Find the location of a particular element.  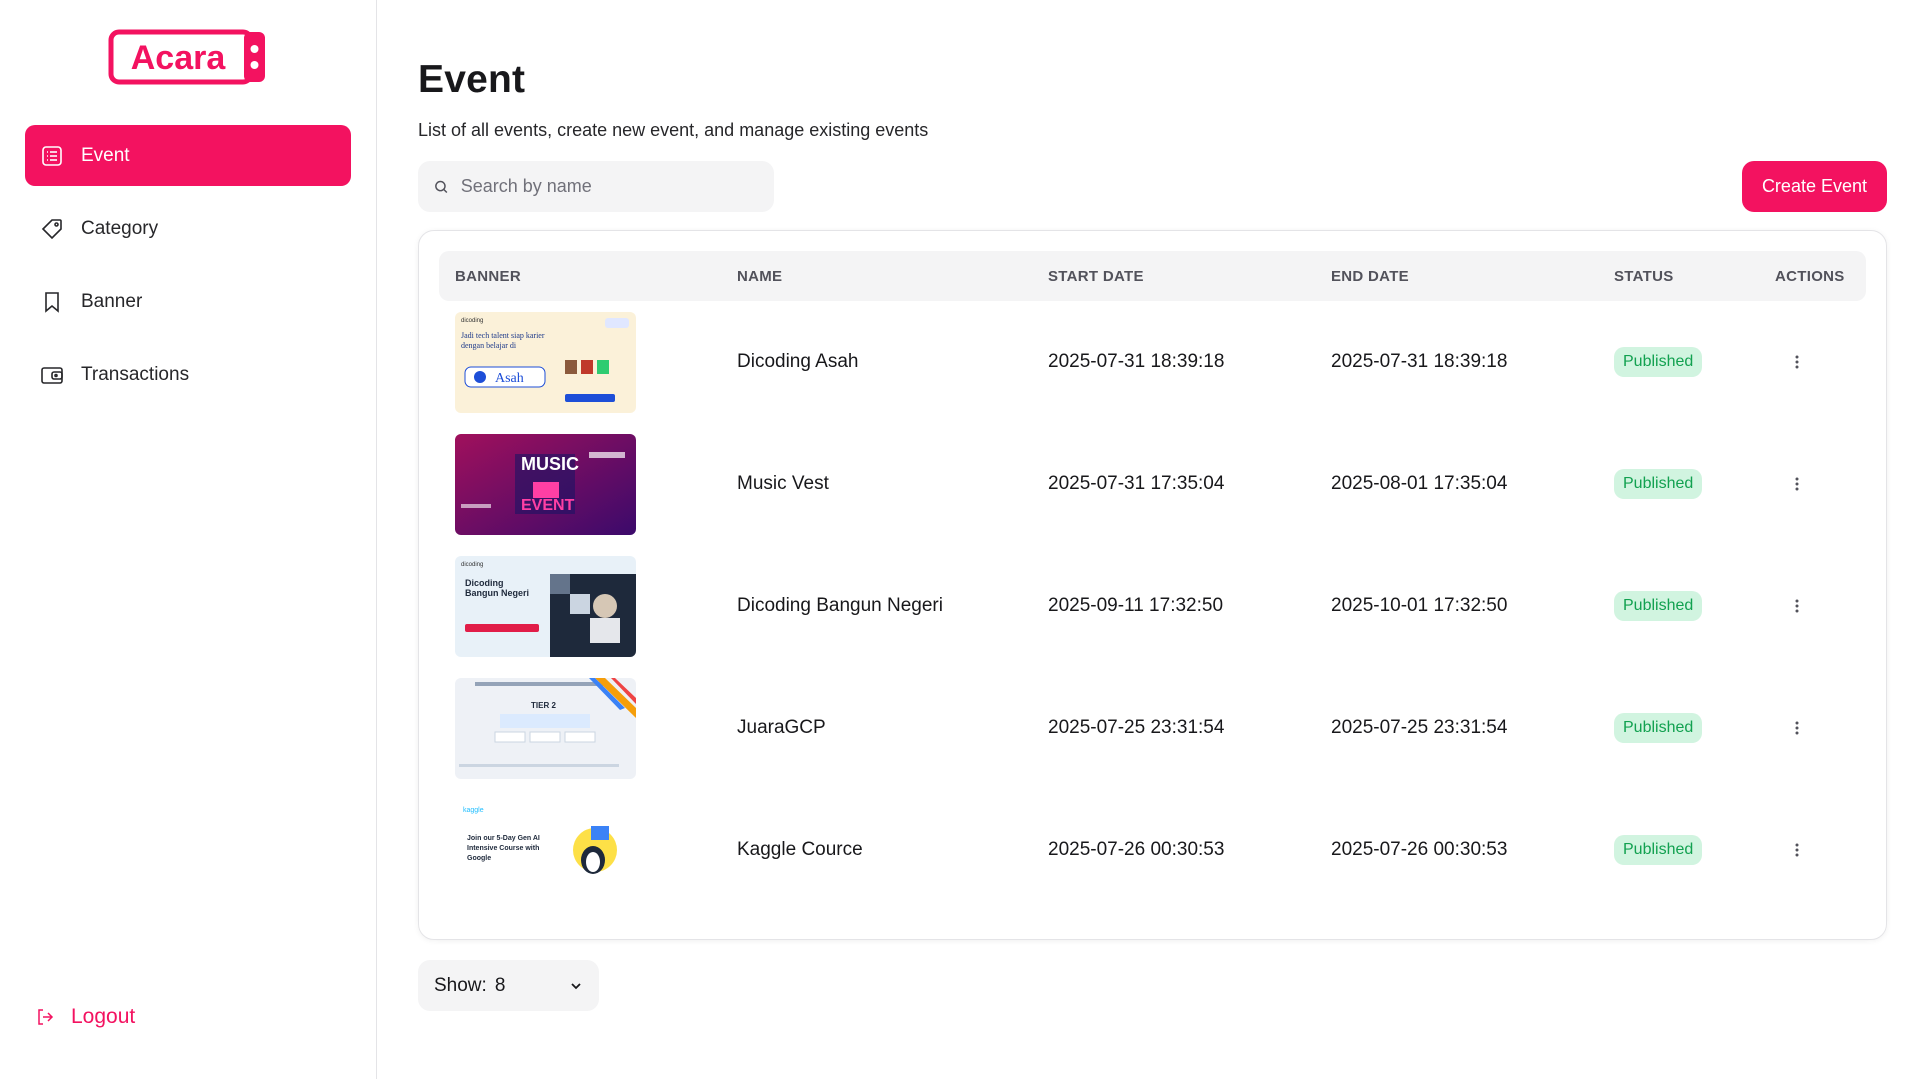

banner-music-image: MUSIC EVENT is located at coordinates (545, 484).